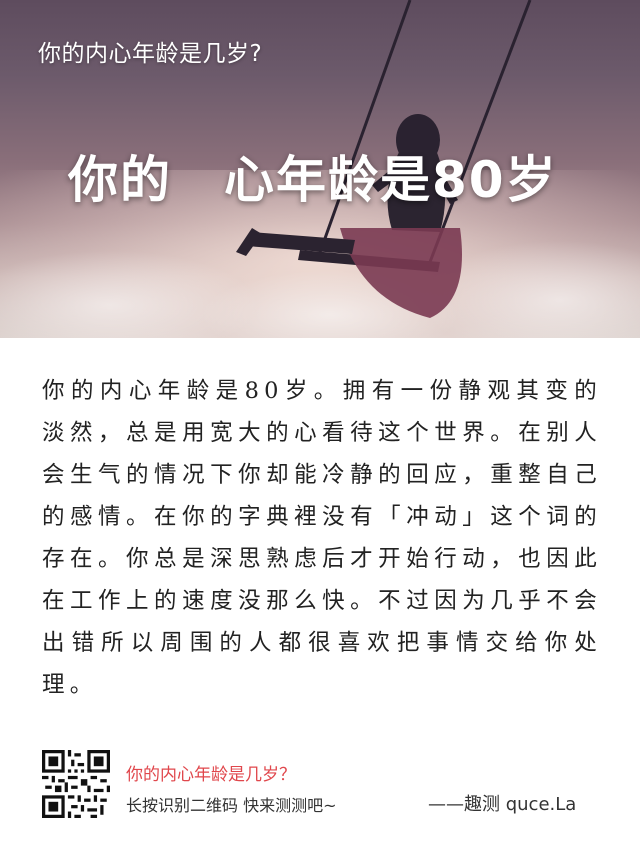  Describe the element at coordinates (231, 805) in the screenshot. I see `footer-hint: 长按识别二维码 快来测测吧~` at that location.